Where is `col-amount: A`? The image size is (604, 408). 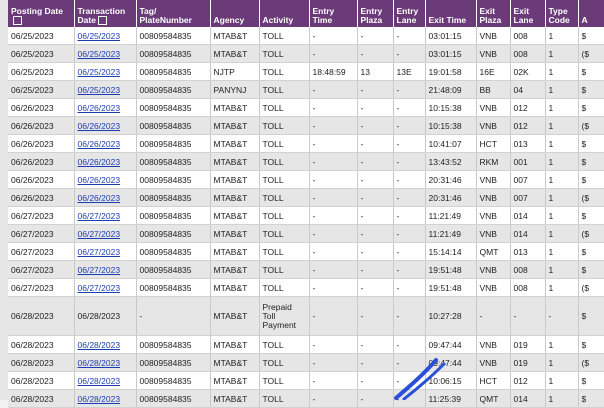 col-amount: A is located at coordinates (591, 13).